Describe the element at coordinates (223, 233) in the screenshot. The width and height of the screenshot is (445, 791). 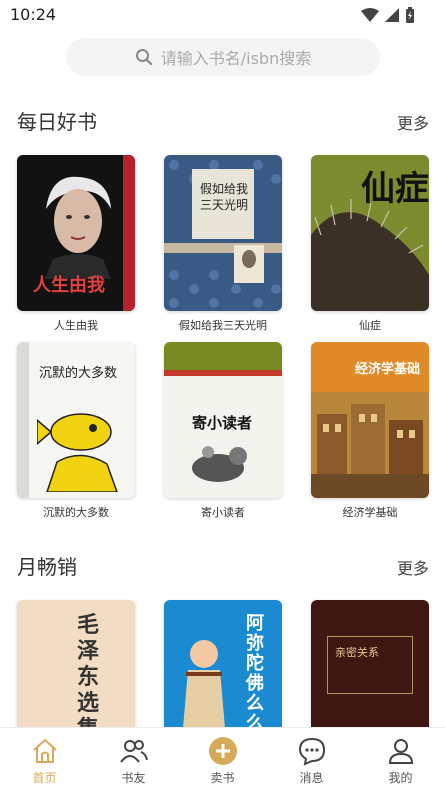
I see `book-cover: 假如给我三天光明` at that location.